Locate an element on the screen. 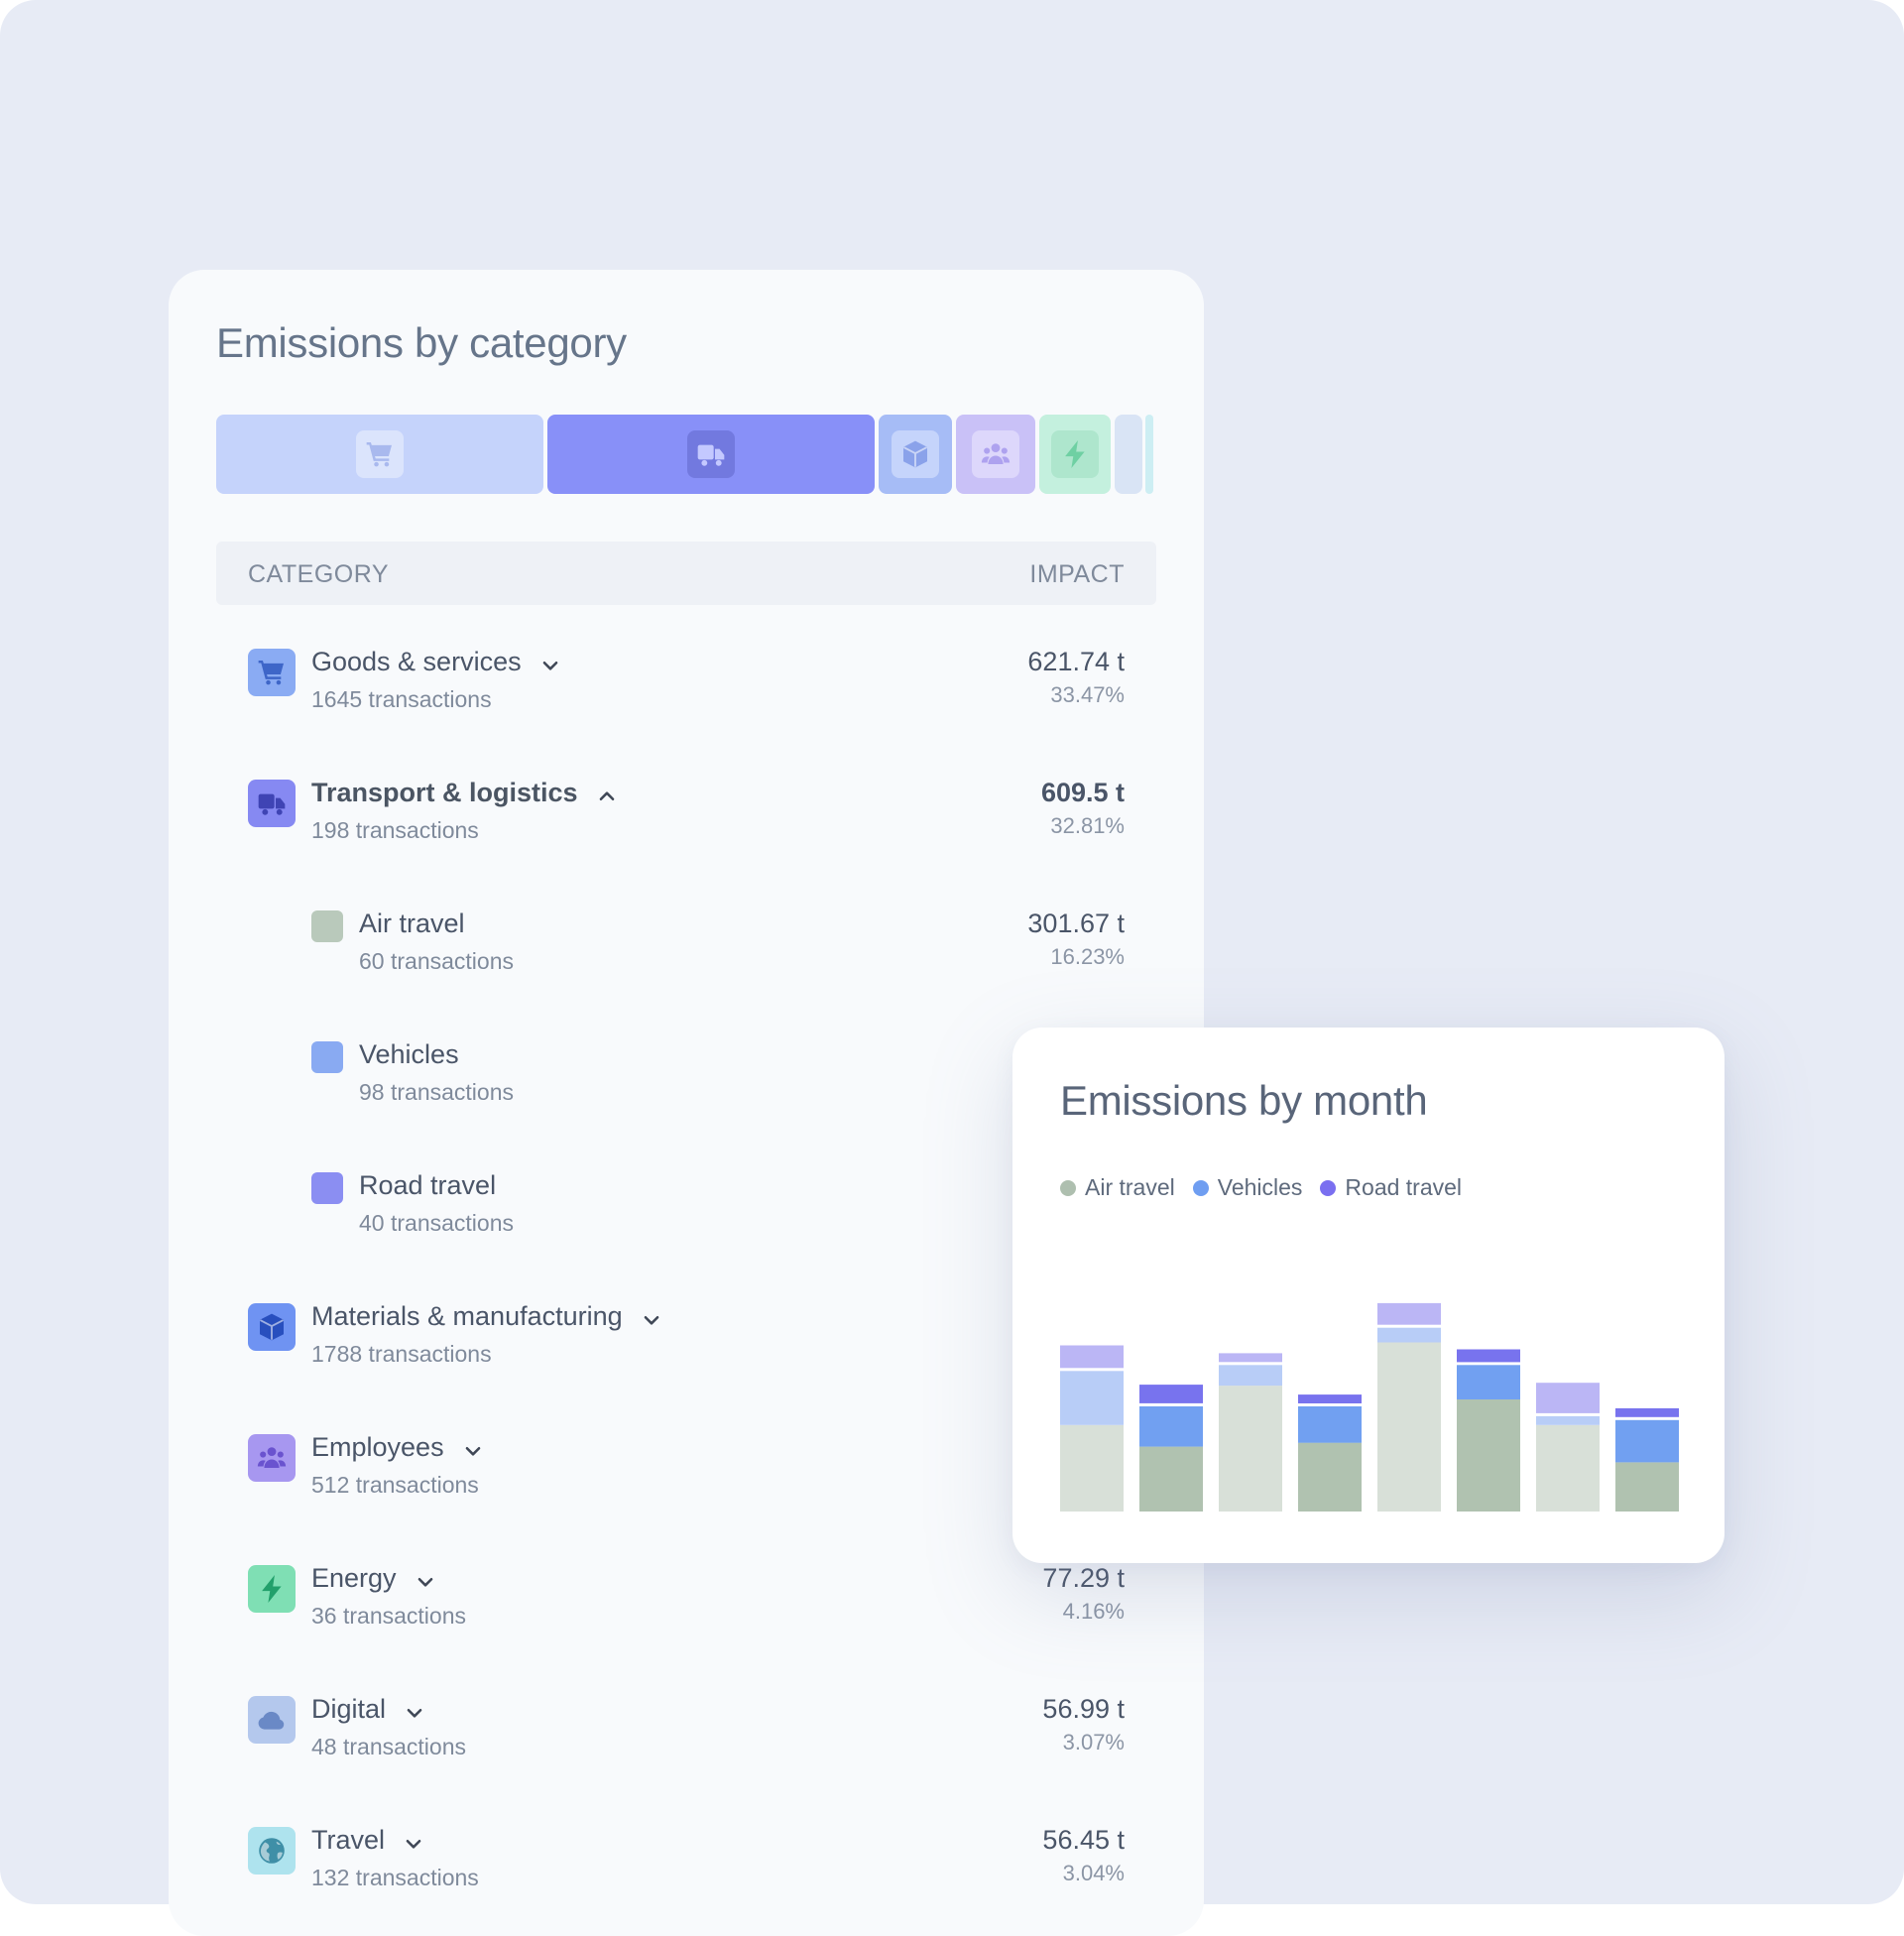  row-name-text: Road travel is located at coordinates (428, 1185).